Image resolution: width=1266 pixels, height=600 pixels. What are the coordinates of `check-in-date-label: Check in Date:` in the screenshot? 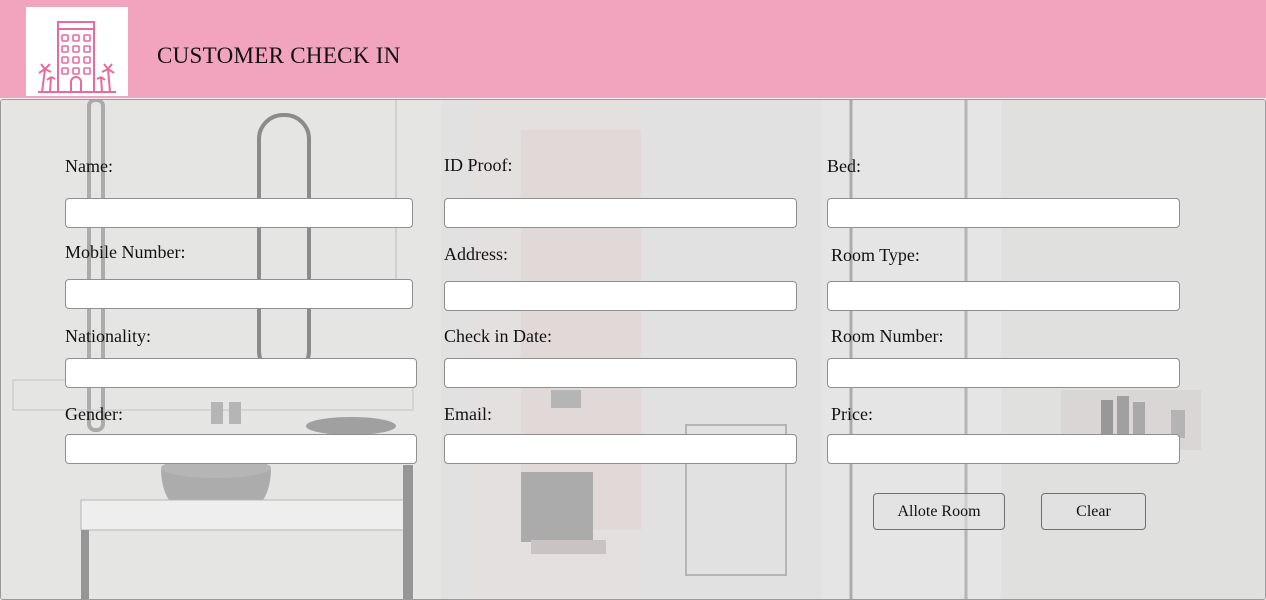 It's located at (498, 336).